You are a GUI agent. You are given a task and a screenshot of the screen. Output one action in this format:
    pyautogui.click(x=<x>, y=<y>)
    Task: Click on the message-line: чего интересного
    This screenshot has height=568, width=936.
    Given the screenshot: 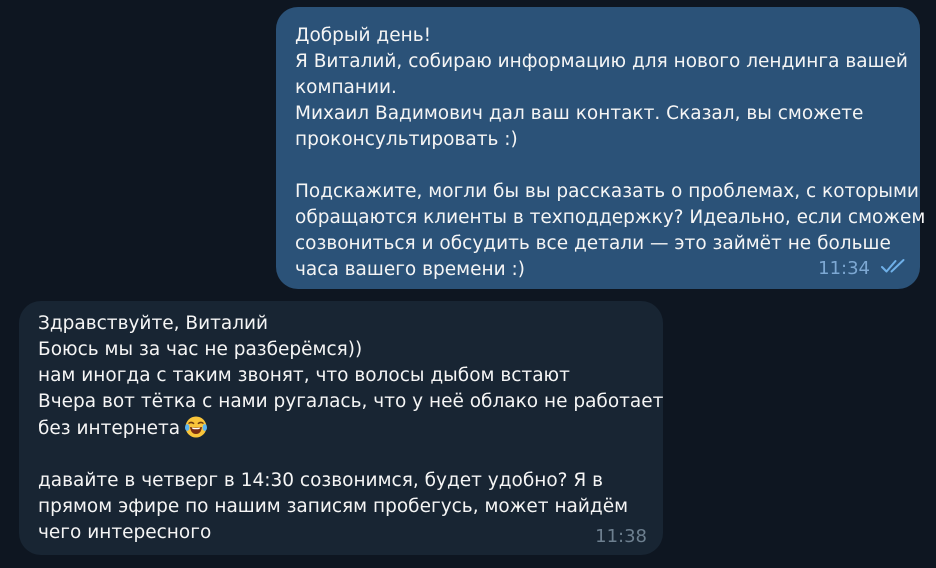 What is the action you would take?
    pyautogui.click(x=125, y=532)
    